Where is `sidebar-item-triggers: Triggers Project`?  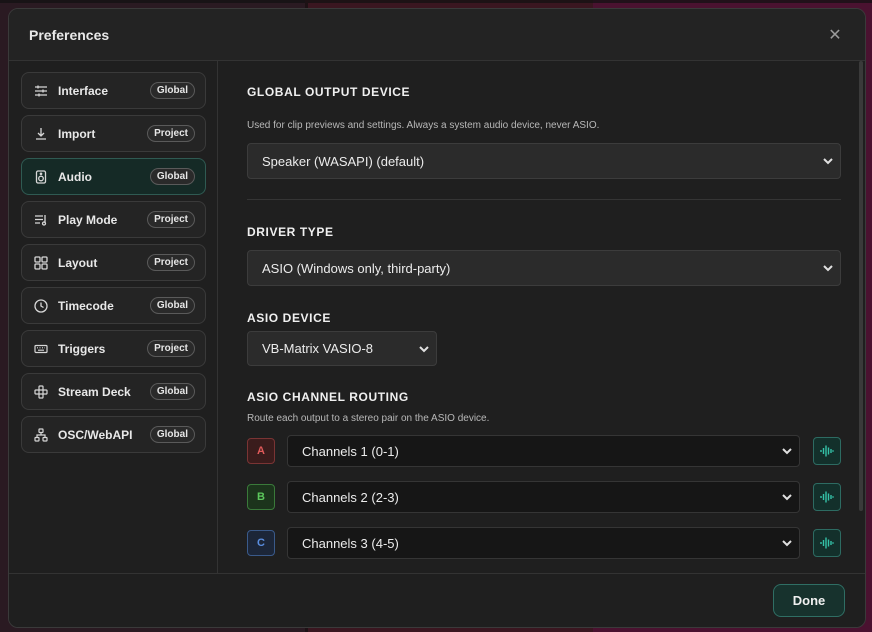 sidebar-item-triggers: Triggers Project is located at coordinates (113, 348).